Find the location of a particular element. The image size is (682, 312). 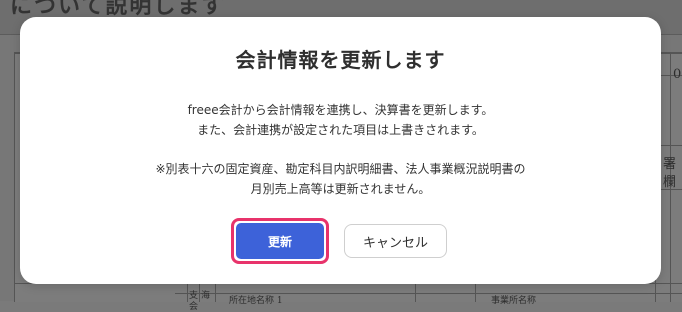

form-fragment: 海 is located at coordinates (206, 296).